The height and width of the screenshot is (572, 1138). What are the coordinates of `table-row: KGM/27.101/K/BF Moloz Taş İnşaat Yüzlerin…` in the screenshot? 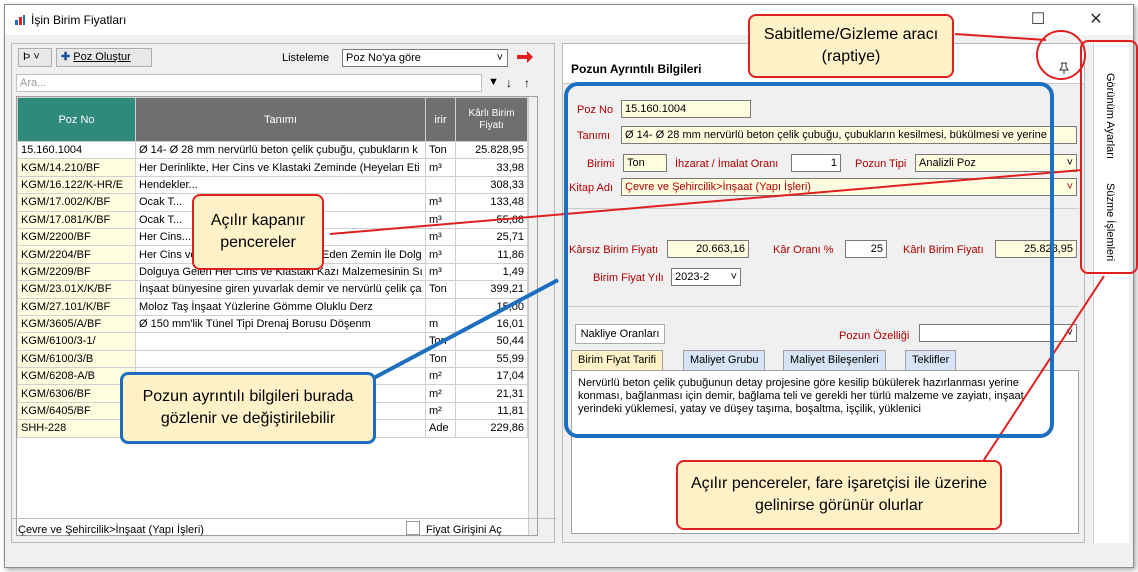 It's located at (272, 306).